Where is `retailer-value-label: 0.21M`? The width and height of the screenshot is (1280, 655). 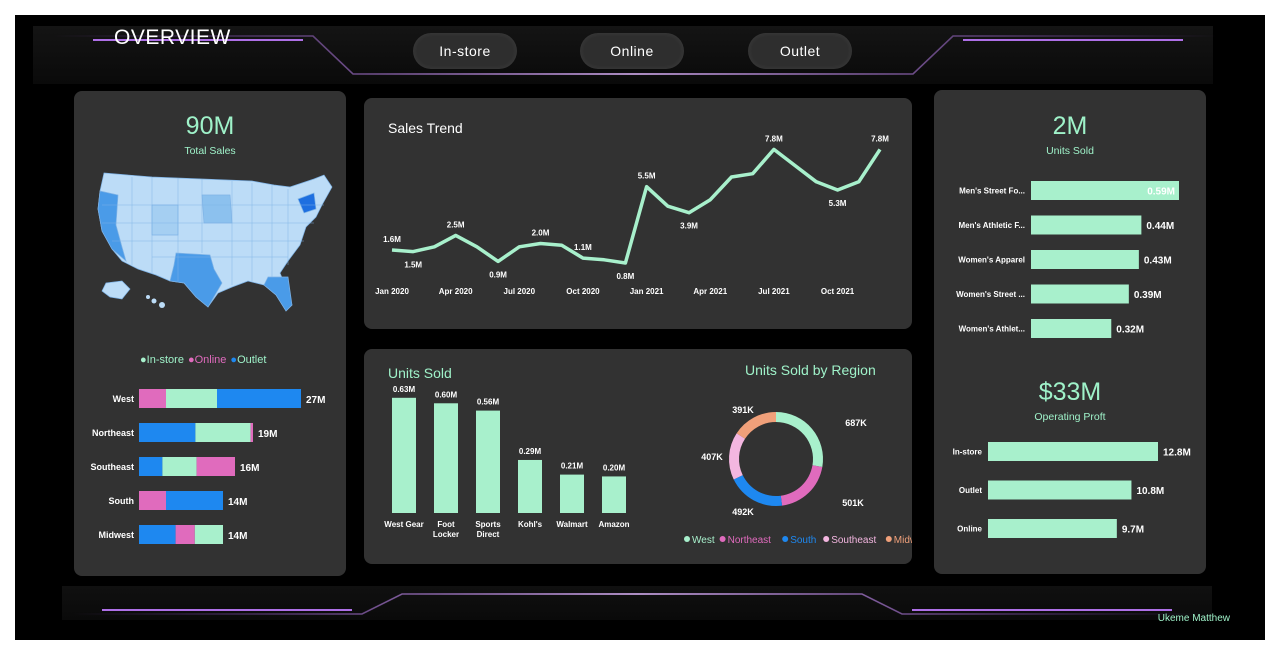
retailer-value-label: 0.21M is located at coordinates (572, 466).